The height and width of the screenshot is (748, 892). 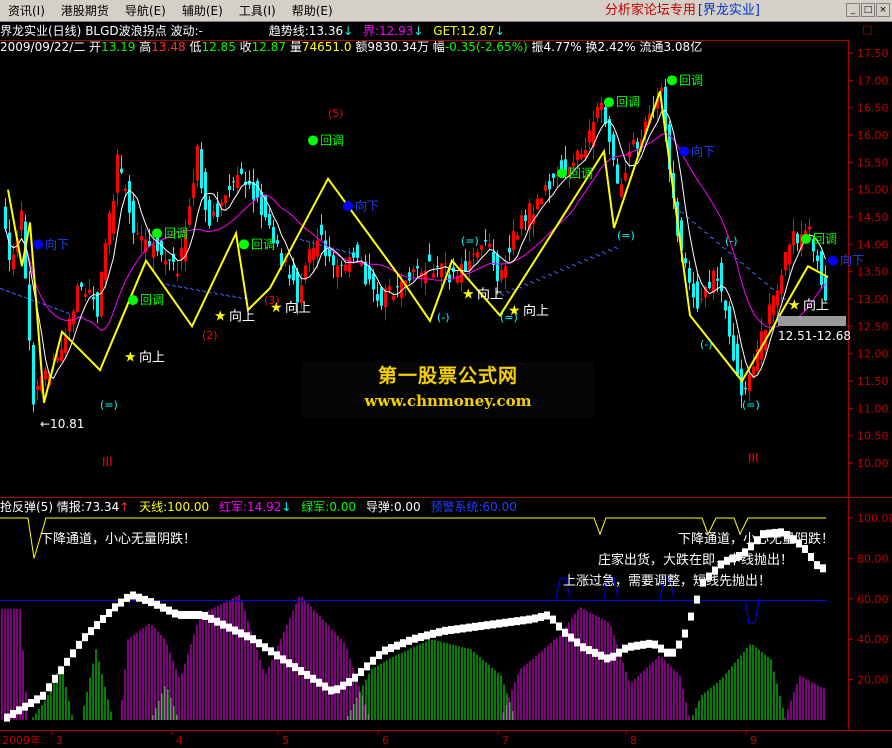 What do you see at coordinates (873, 162) in the screenshot?
I see `price-tick-label: 15.50` at bounding box center [873, 162].